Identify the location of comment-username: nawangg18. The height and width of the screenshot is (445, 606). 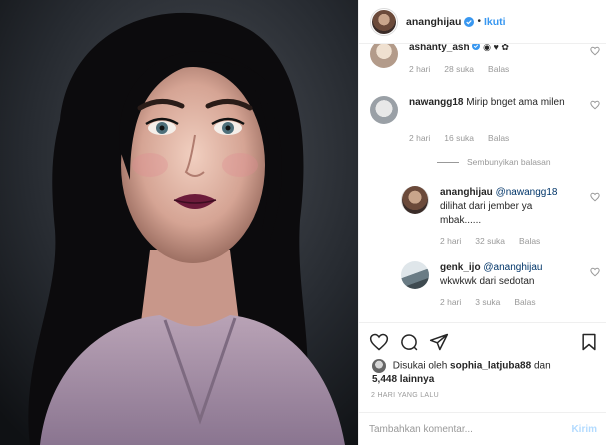
(436, 102).